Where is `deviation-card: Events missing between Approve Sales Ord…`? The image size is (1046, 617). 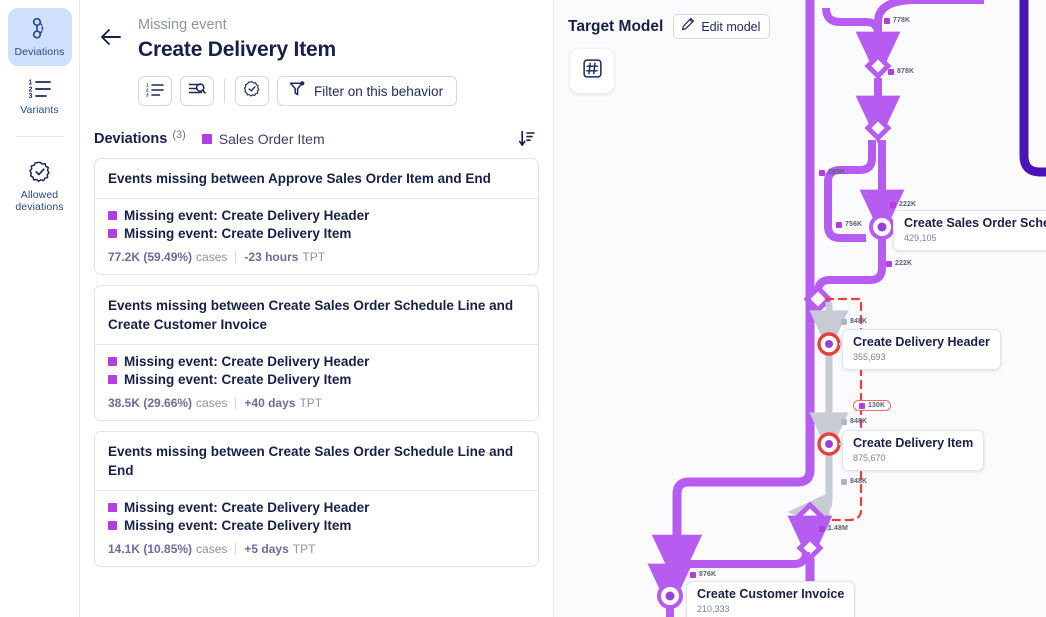 deviation-card: Events missing between Approve Sales Ord… is located at coordinates (316, 216).